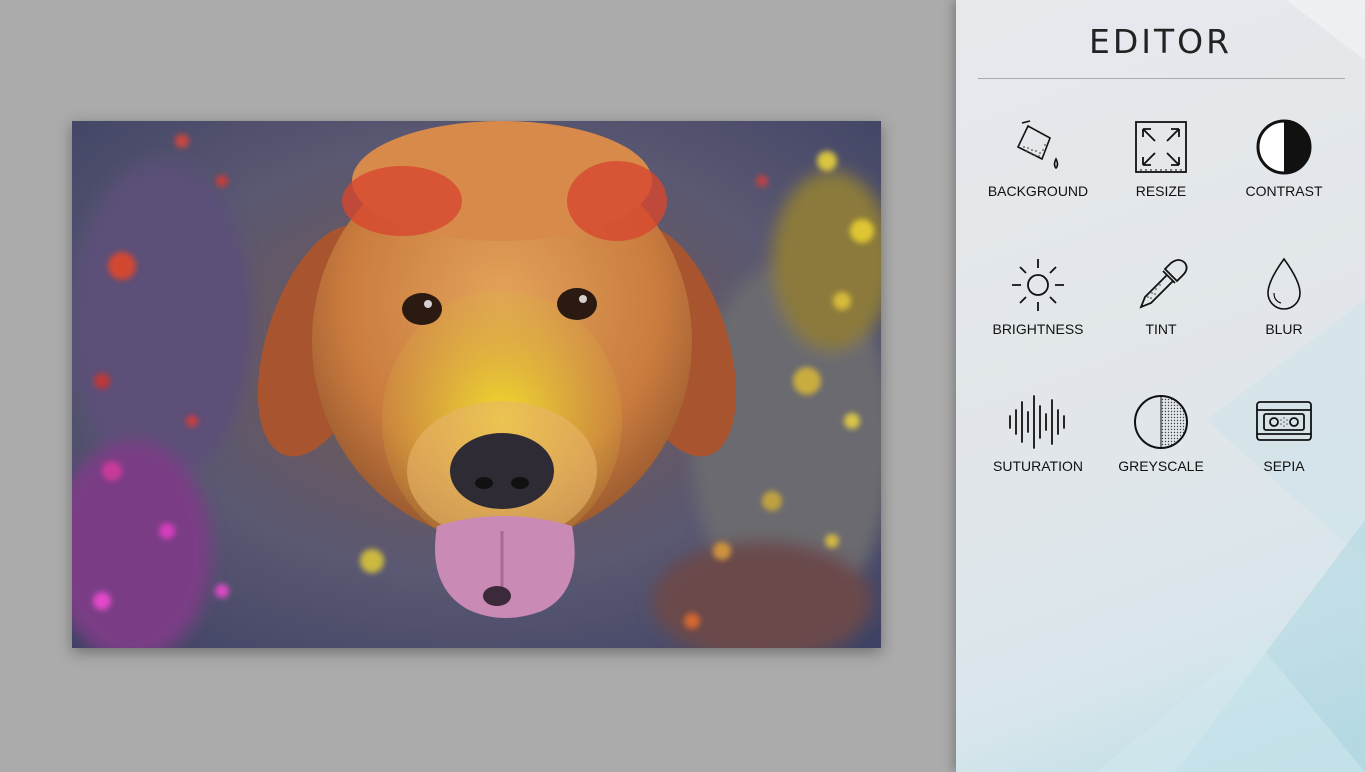  I want to click on tool-label: TINT, so click(1161, 329).